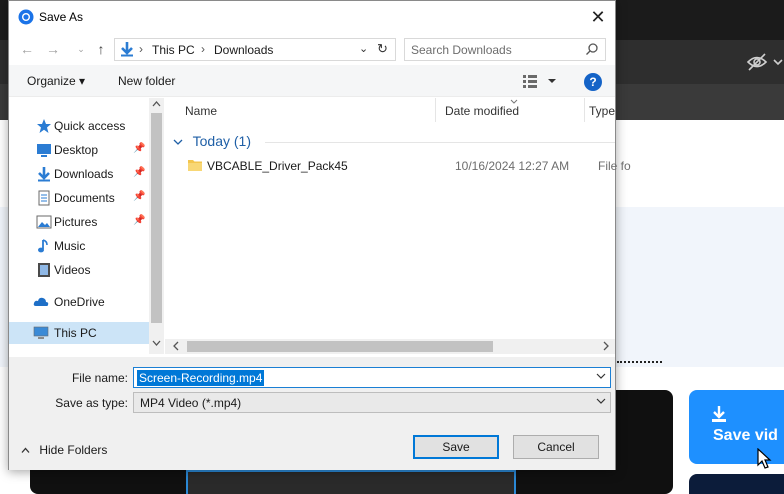 The image size is (784, 494). I want to click on sidebar-item-music: Music, so click(79, 246).